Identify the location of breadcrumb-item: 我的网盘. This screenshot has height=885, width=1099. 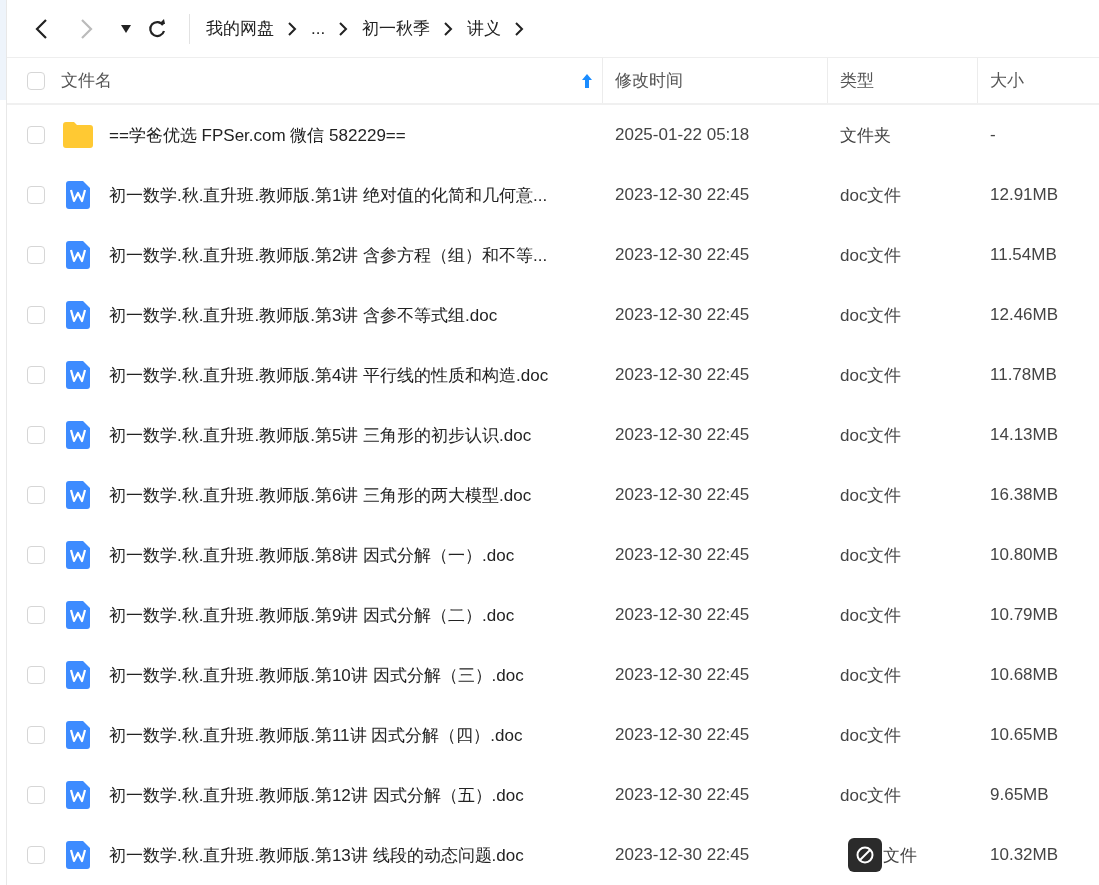
(240, 28).